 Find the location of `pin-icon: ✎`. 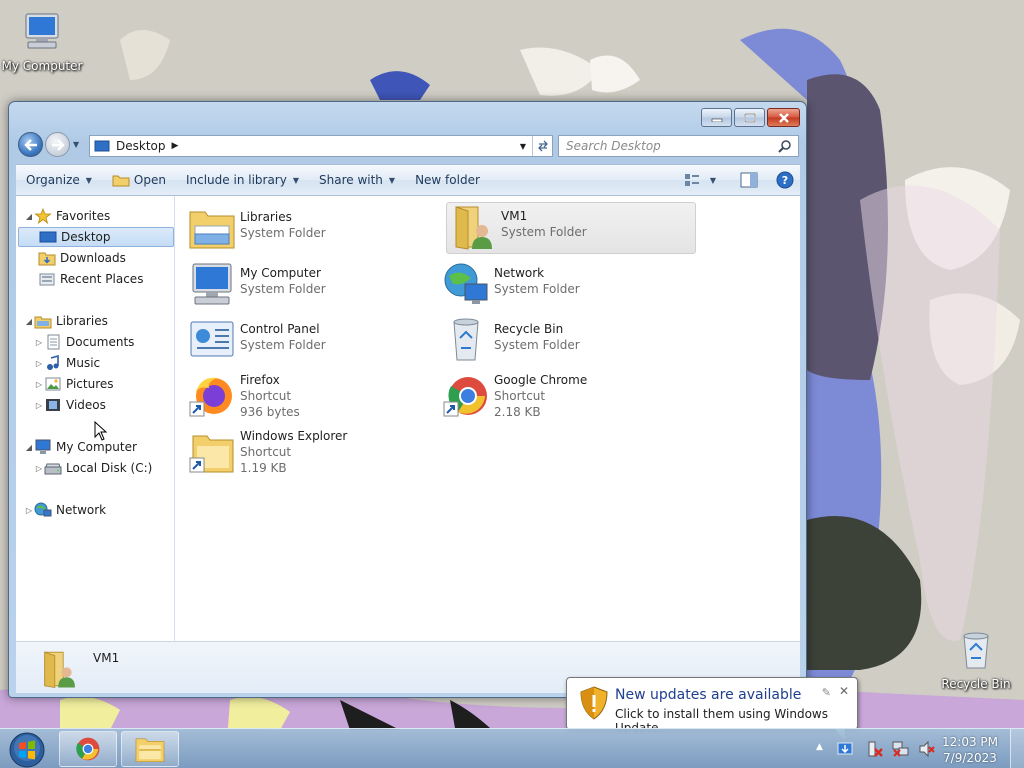

pin-icon: ✎ is located at coordinates (826, 692).